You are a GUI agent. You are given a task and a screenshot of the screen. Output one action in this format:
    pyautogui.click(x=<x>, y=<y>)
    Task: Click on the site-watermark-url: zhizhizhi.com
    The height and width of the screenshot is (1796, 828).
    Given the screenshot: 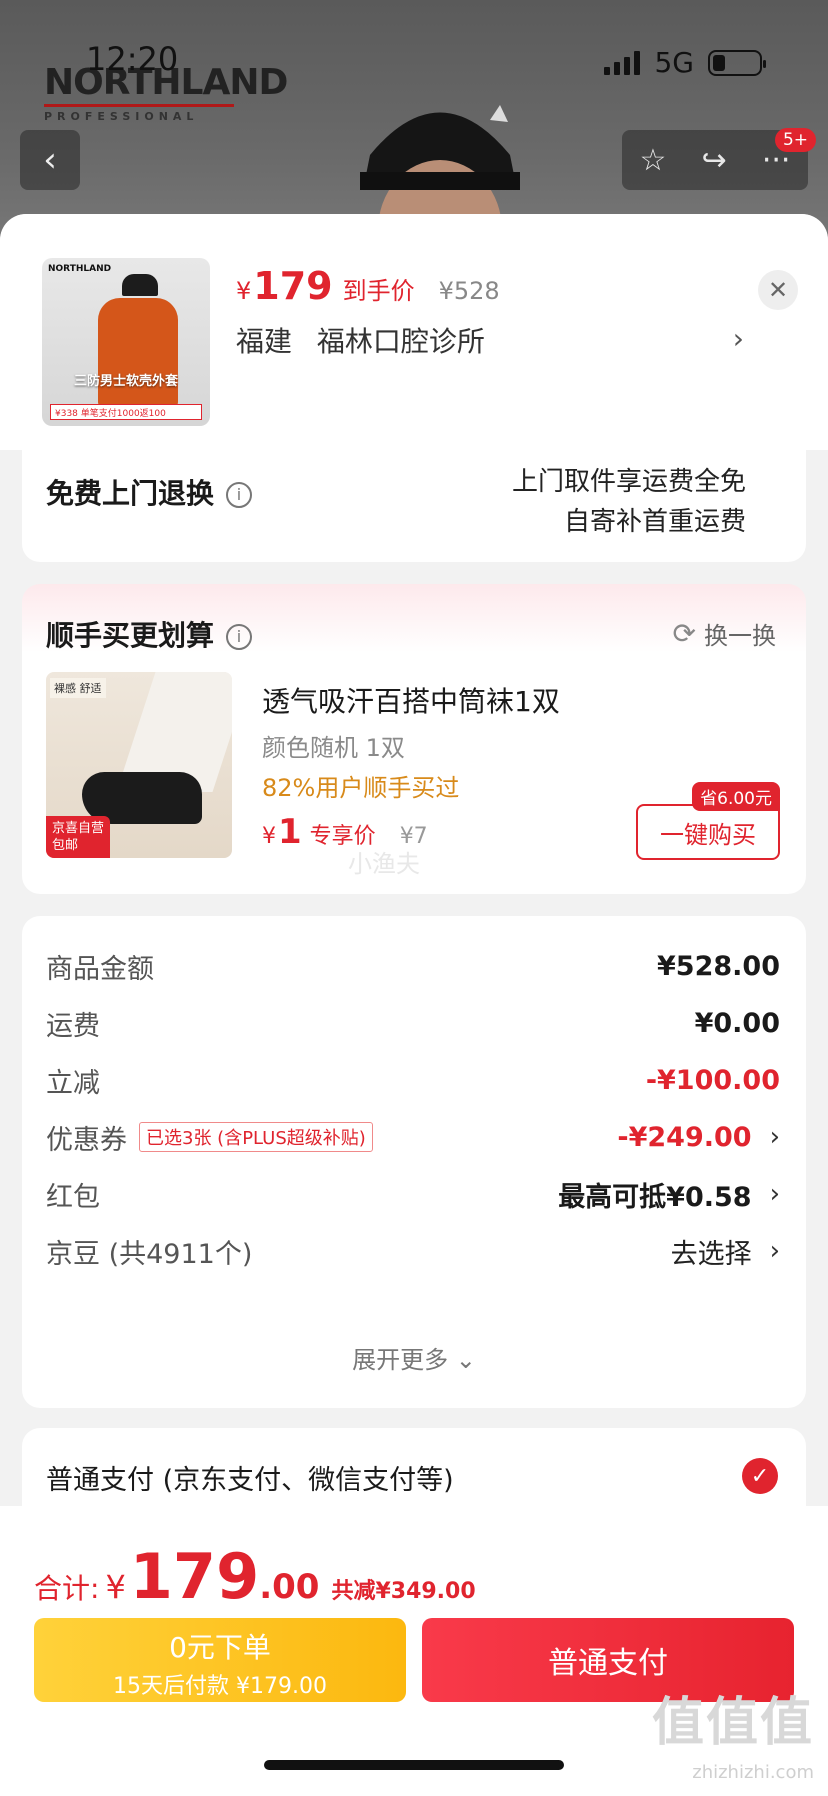 What is the action you would take?
    pyautogui.click(x=753, y=1772)
    